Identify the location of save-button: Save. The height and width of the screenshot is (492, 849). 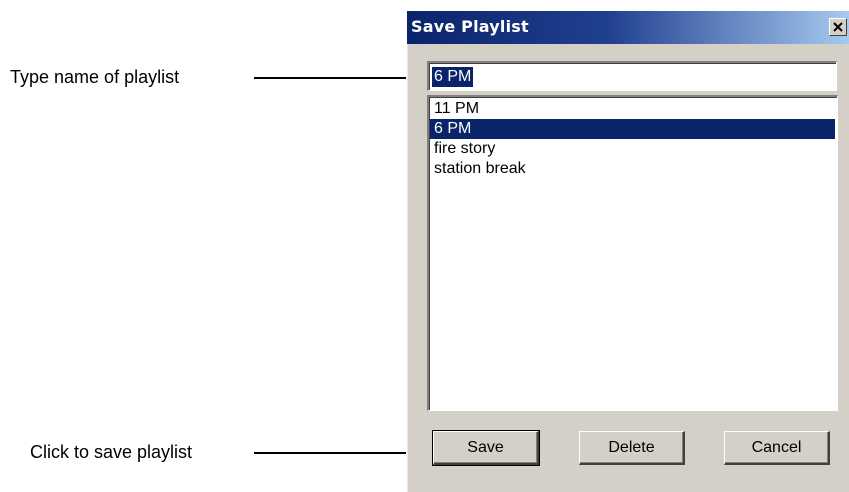
(486, 448).